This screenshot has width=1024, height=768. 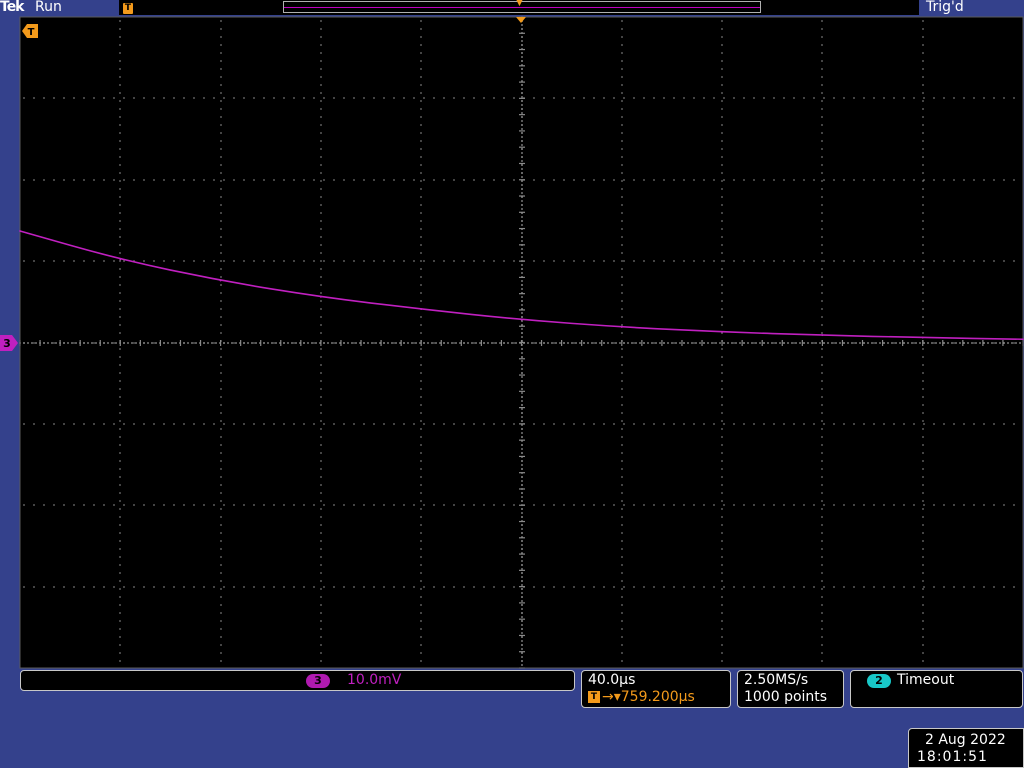 I want to click on timestamp-readout: 2 Aug 2022 18:01:51, so click(x=966, y=748).